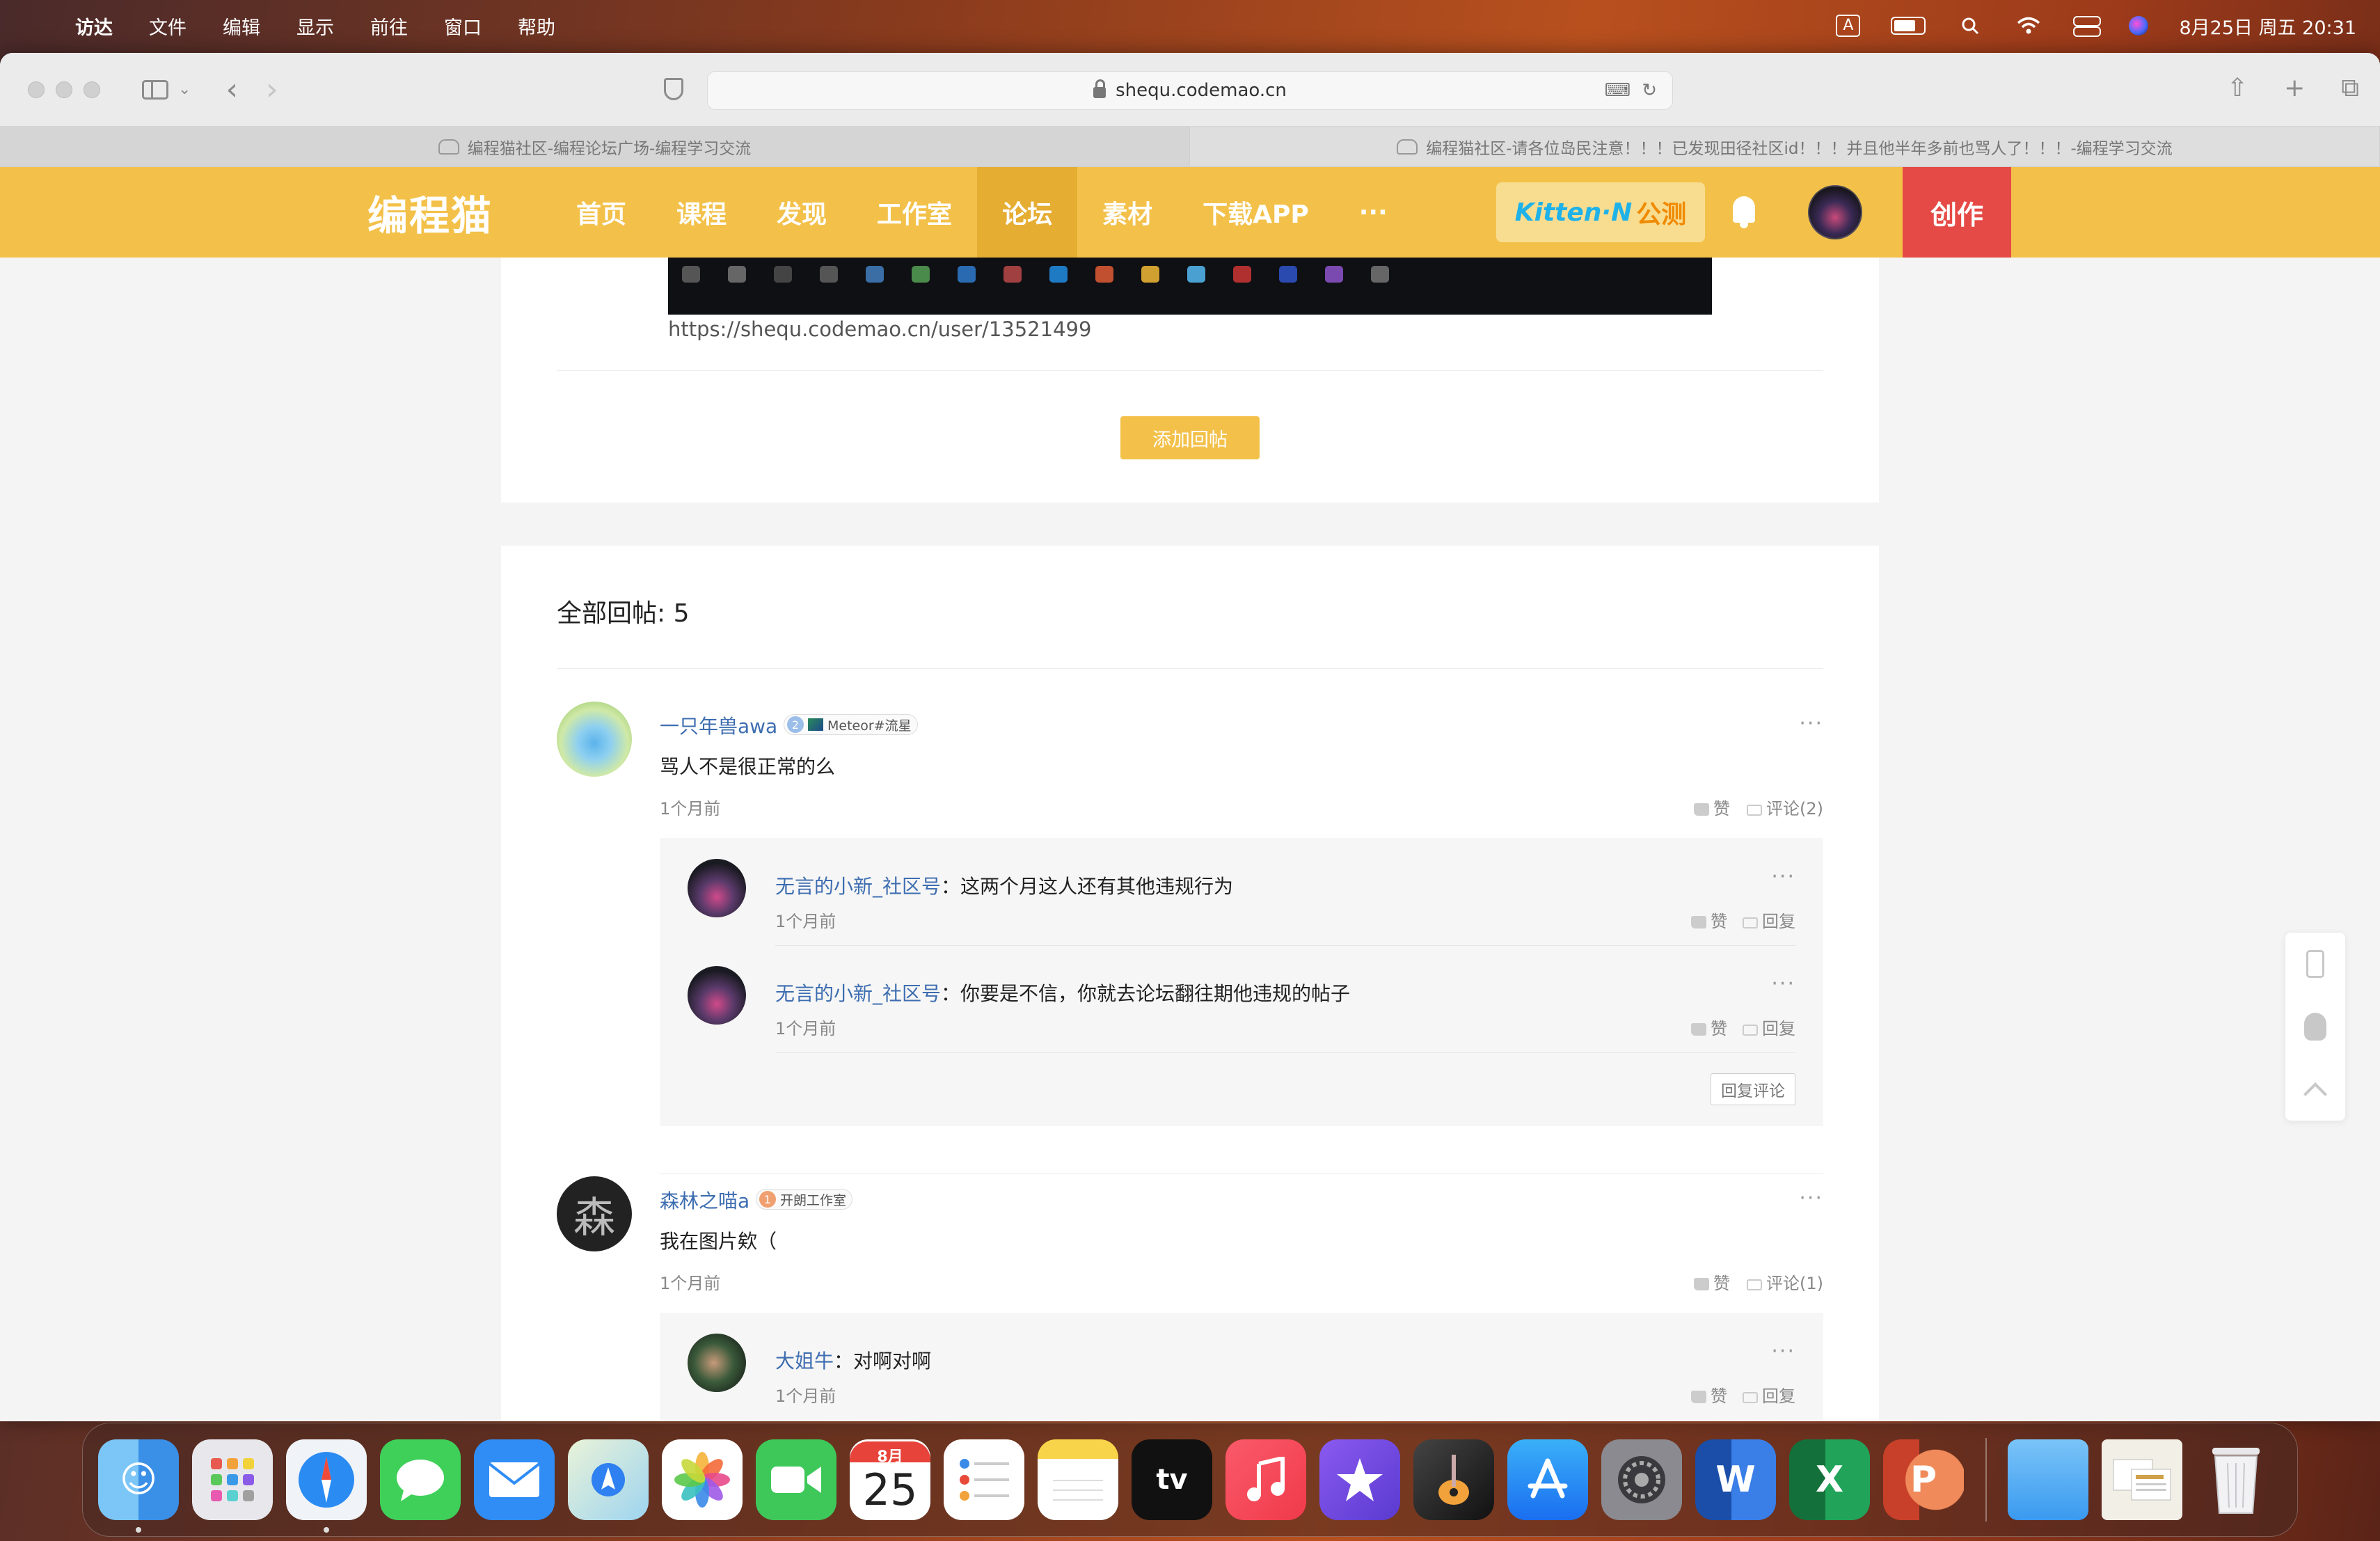 This screenshot has height=1541, width=2380. I want to click on reply-author-avatar, so click(594, 739).